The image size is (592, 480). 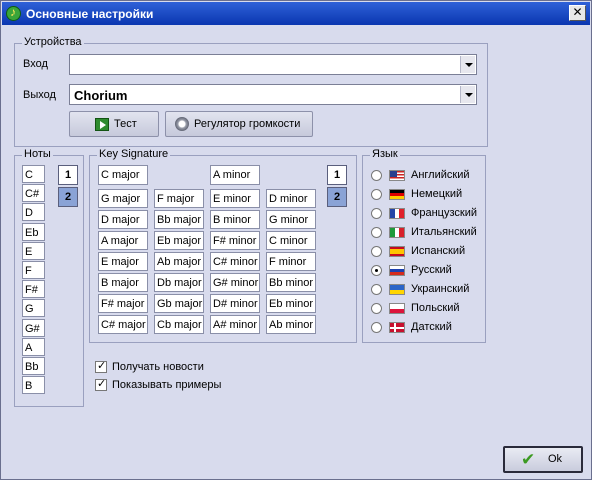 I want to click on ok-button: ✔ Ok, so click(x=543, y=459).